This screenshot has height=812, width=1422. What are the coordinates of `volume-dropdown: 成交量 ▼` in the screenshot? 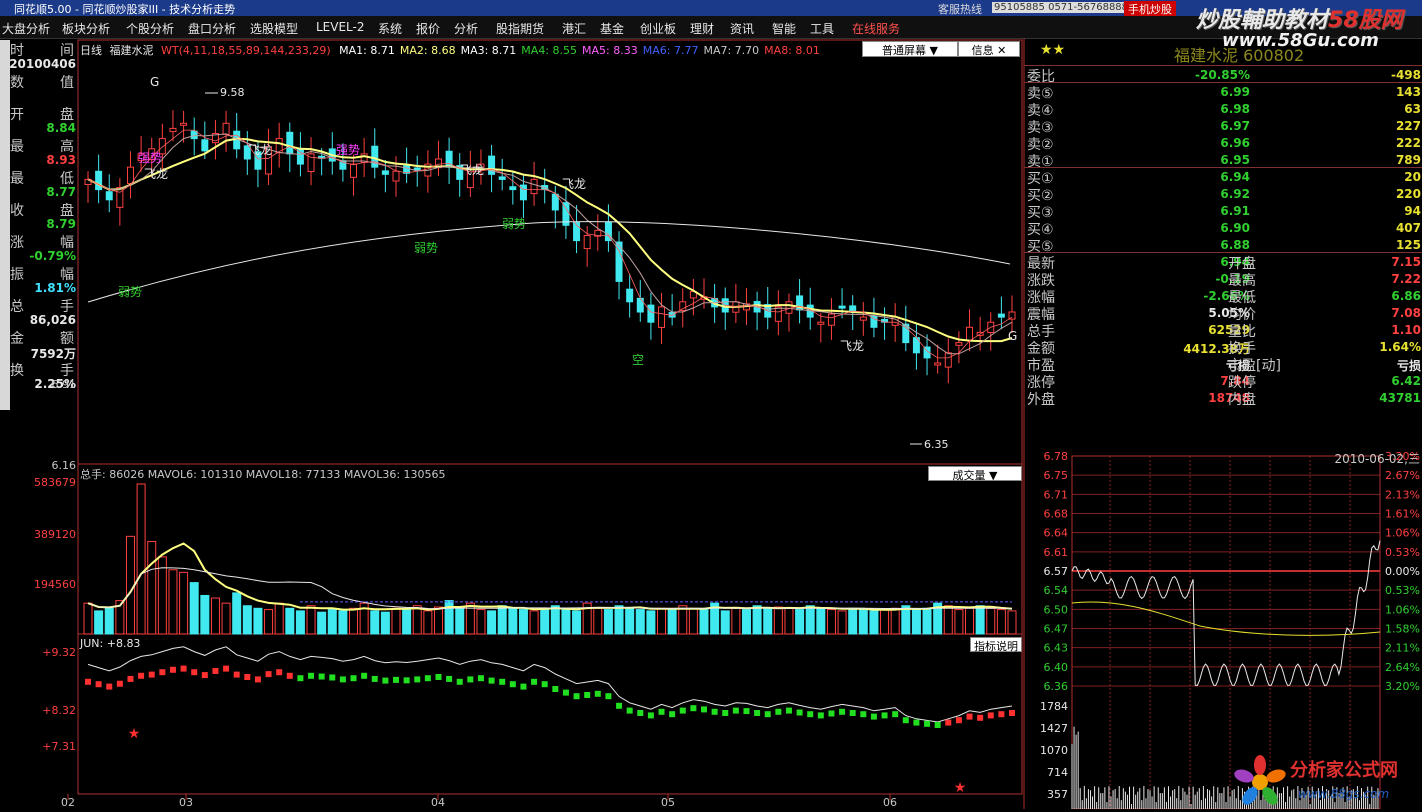 It's located at (975, 474).